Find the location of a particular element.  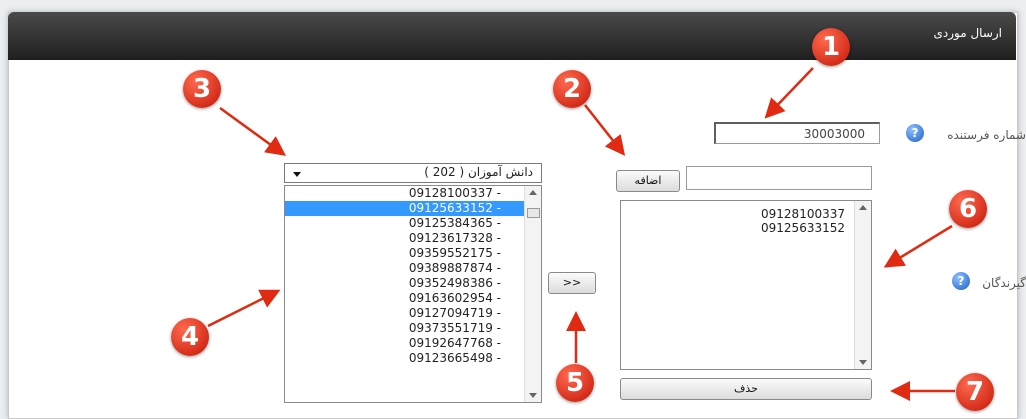

callout-badge-3: 3 is located at coordinates (202, 89).